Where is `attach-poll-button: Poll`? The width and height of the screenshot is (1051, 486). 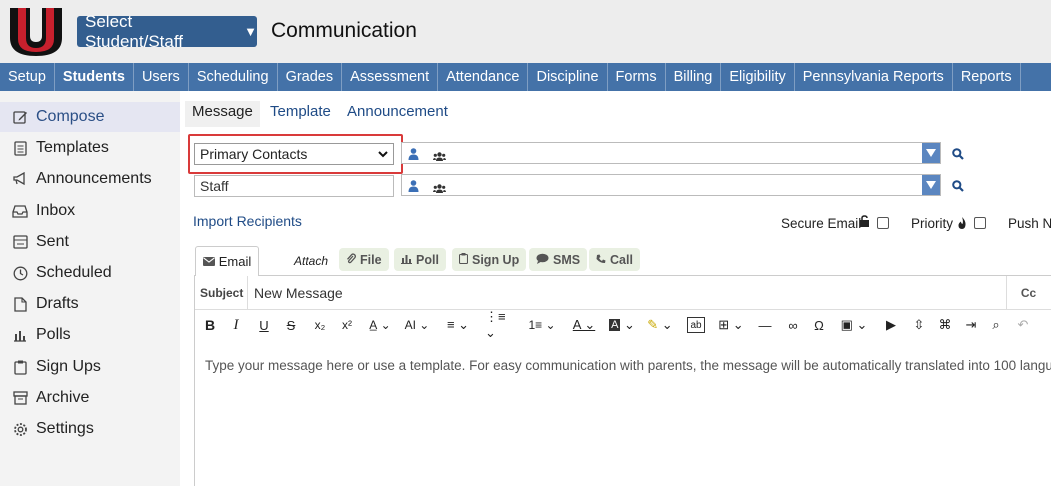 attach-poll-button: Poll is located at coordinates (420, 259).